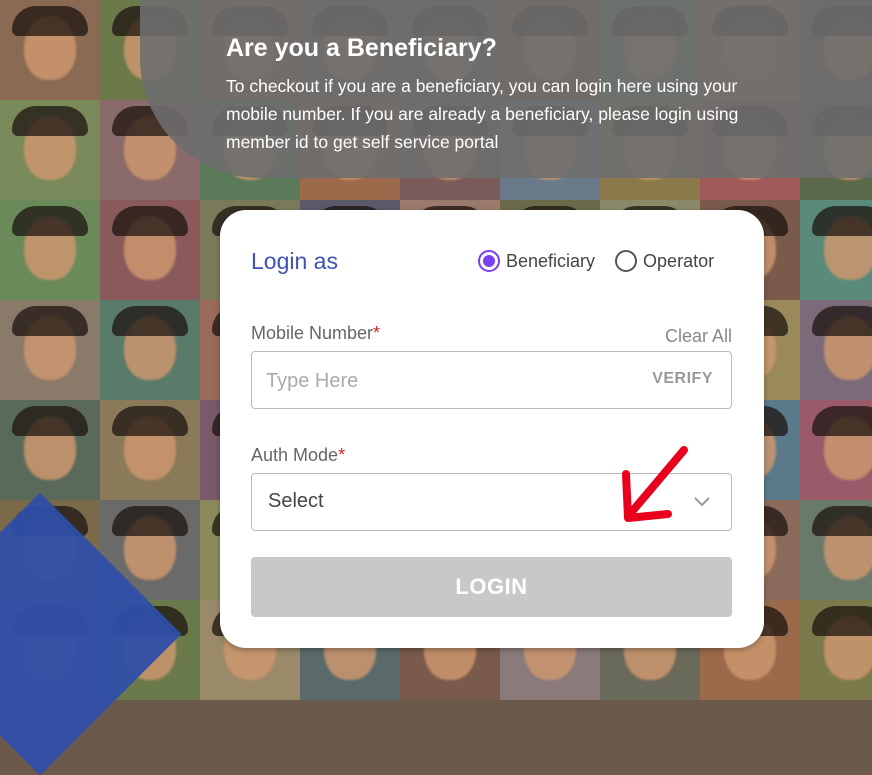 The image size is (872, 775). Describe the element at coordinates (296, 501) in the screenshot. I see `auth-mode-selected-value: Select` at that location.